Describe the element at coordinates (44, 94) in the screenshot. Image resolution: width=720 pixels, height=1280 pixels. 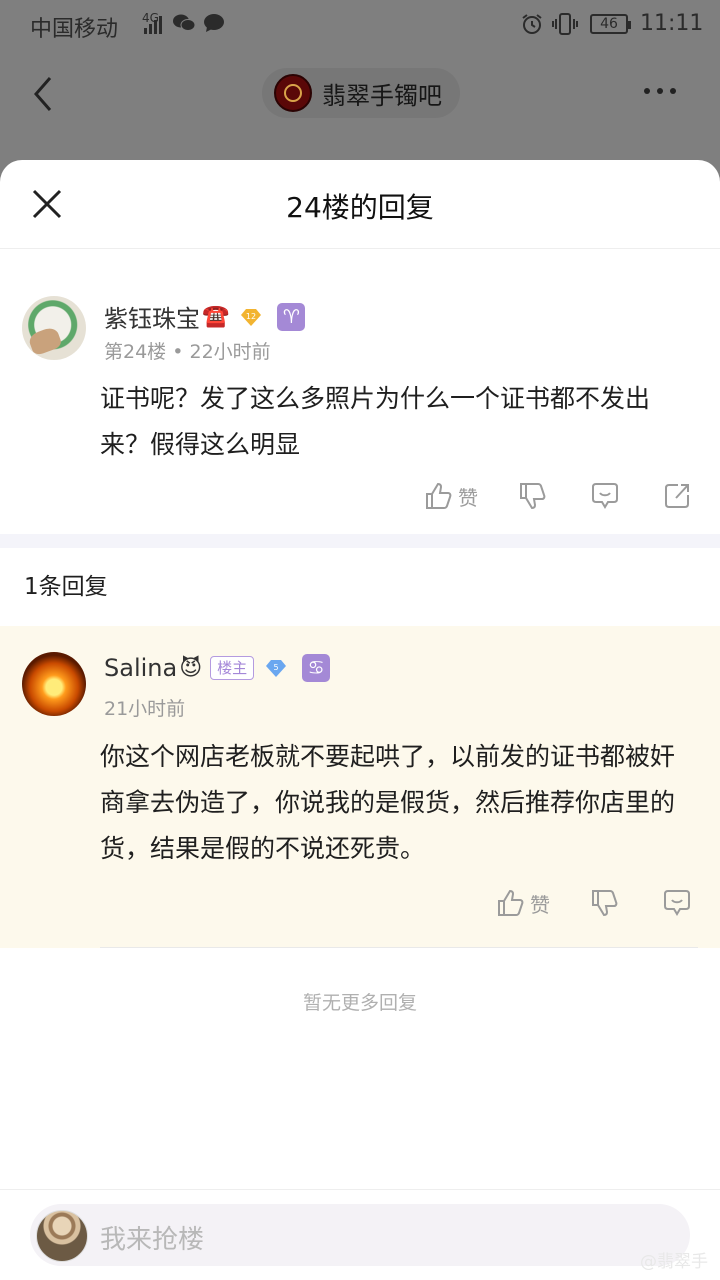
I see `back-icon` at that location.